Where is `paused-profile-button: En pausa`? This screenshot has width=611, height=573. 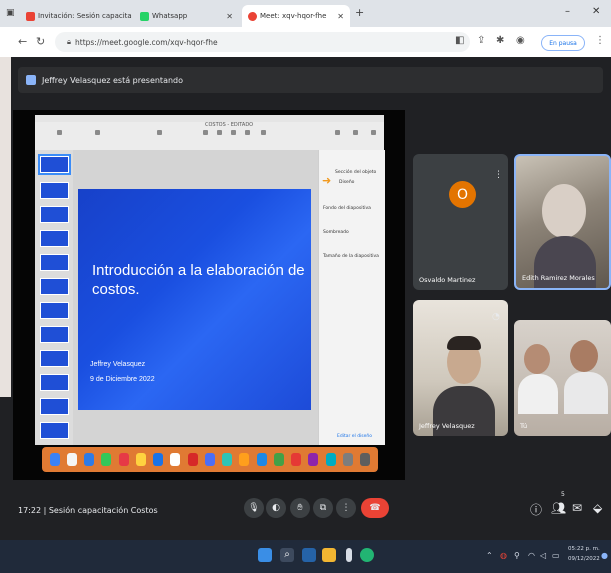
paused-profile-button: En pausa is located at coordinates (563, 43).